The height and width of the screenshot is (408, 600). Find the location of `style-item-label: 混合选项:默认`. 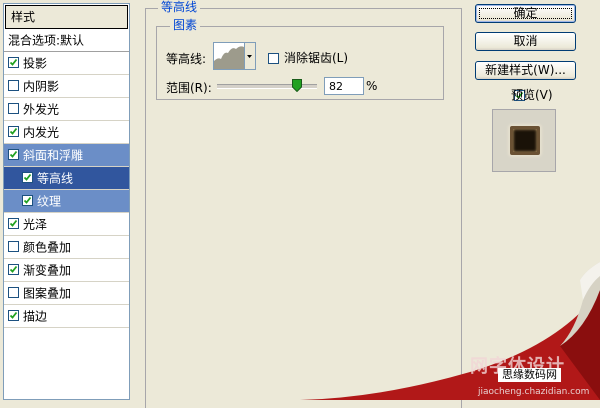

style-item-label: 混合选项:默认 is located at coordinates (46, 40).